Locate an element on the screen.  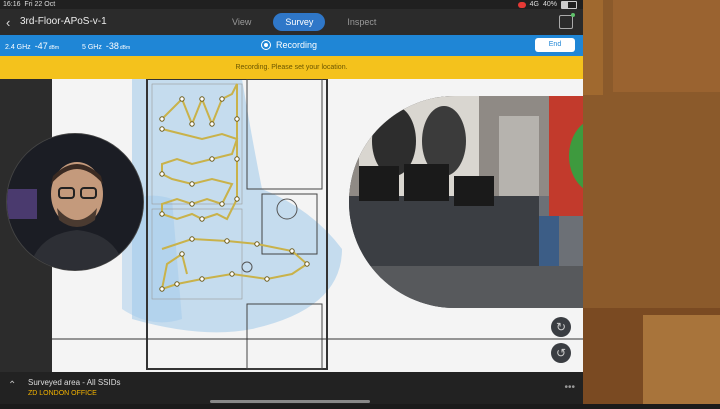
status-time: 16:16 is located at coordinates (12, 4).